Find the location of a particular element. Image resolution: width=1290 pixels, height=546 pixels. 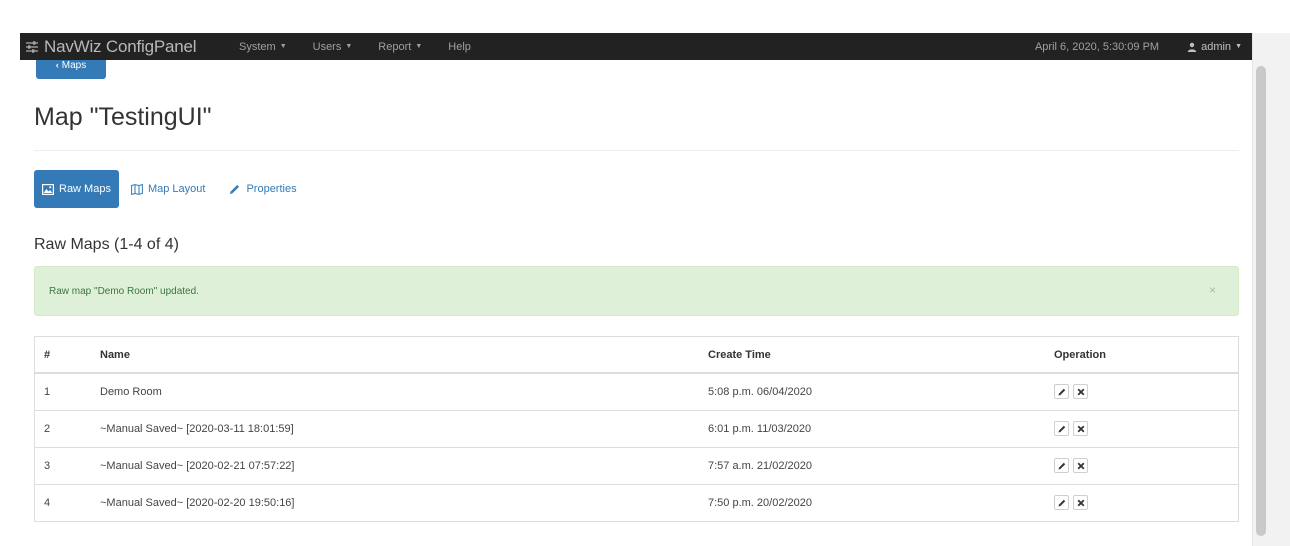

success-alert: Raw map "Demo Room" updated. × is located at coordinates (636, 291).